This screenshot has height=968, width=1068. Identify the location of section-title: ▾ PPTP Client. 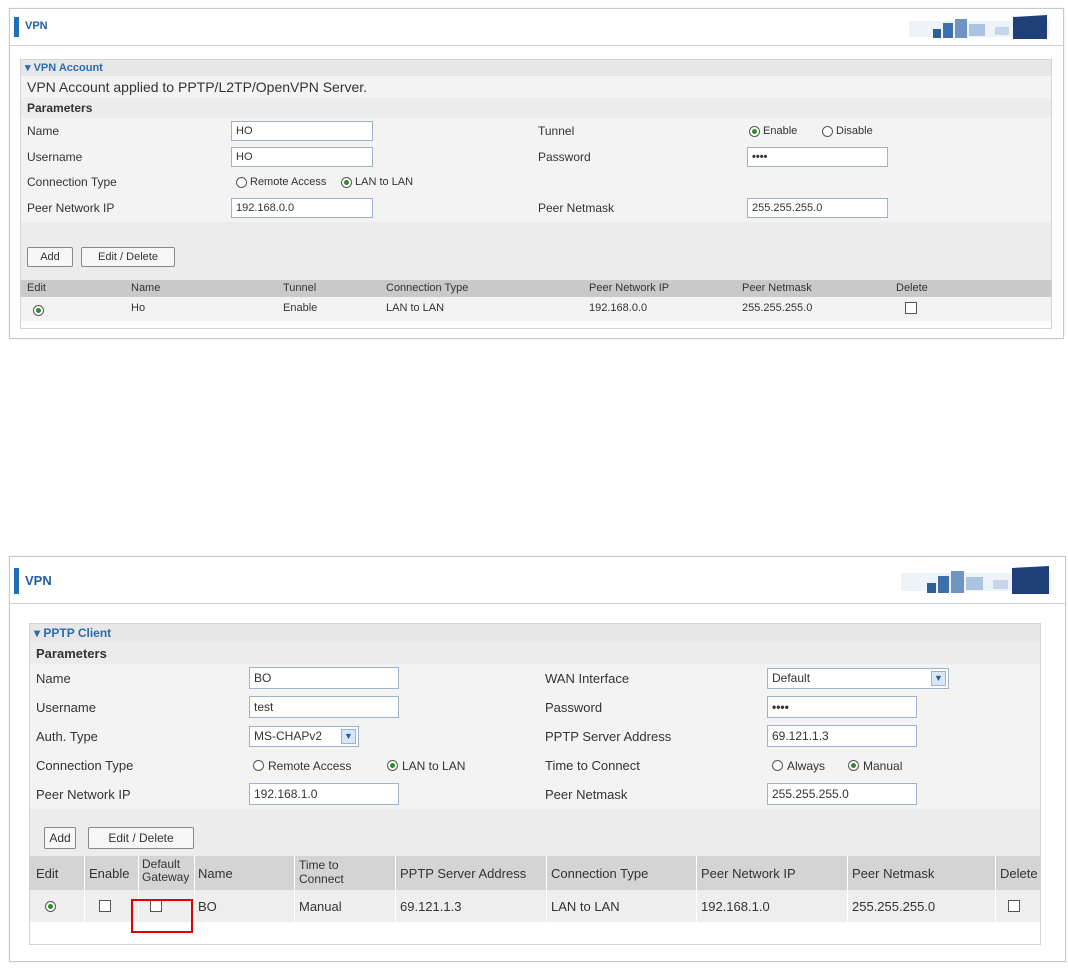
(535, 633).